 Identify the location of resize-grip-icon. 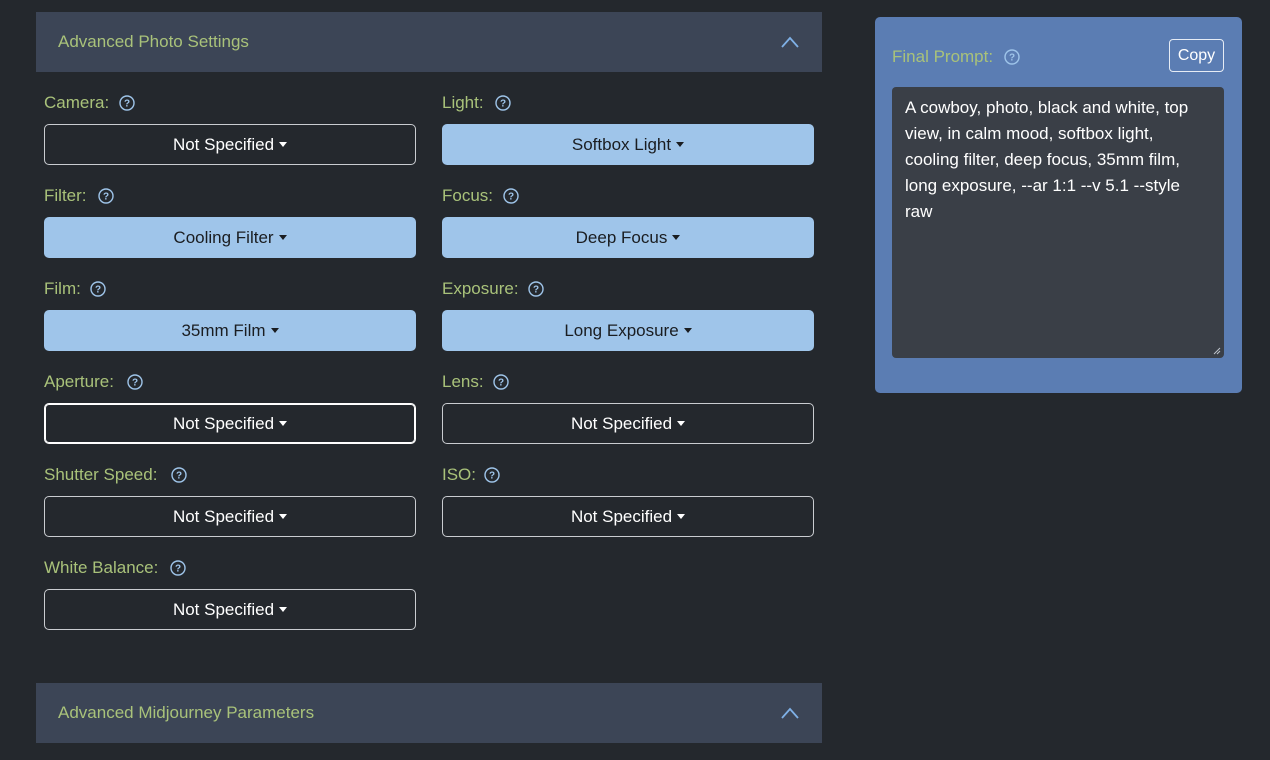
(1217, 351).